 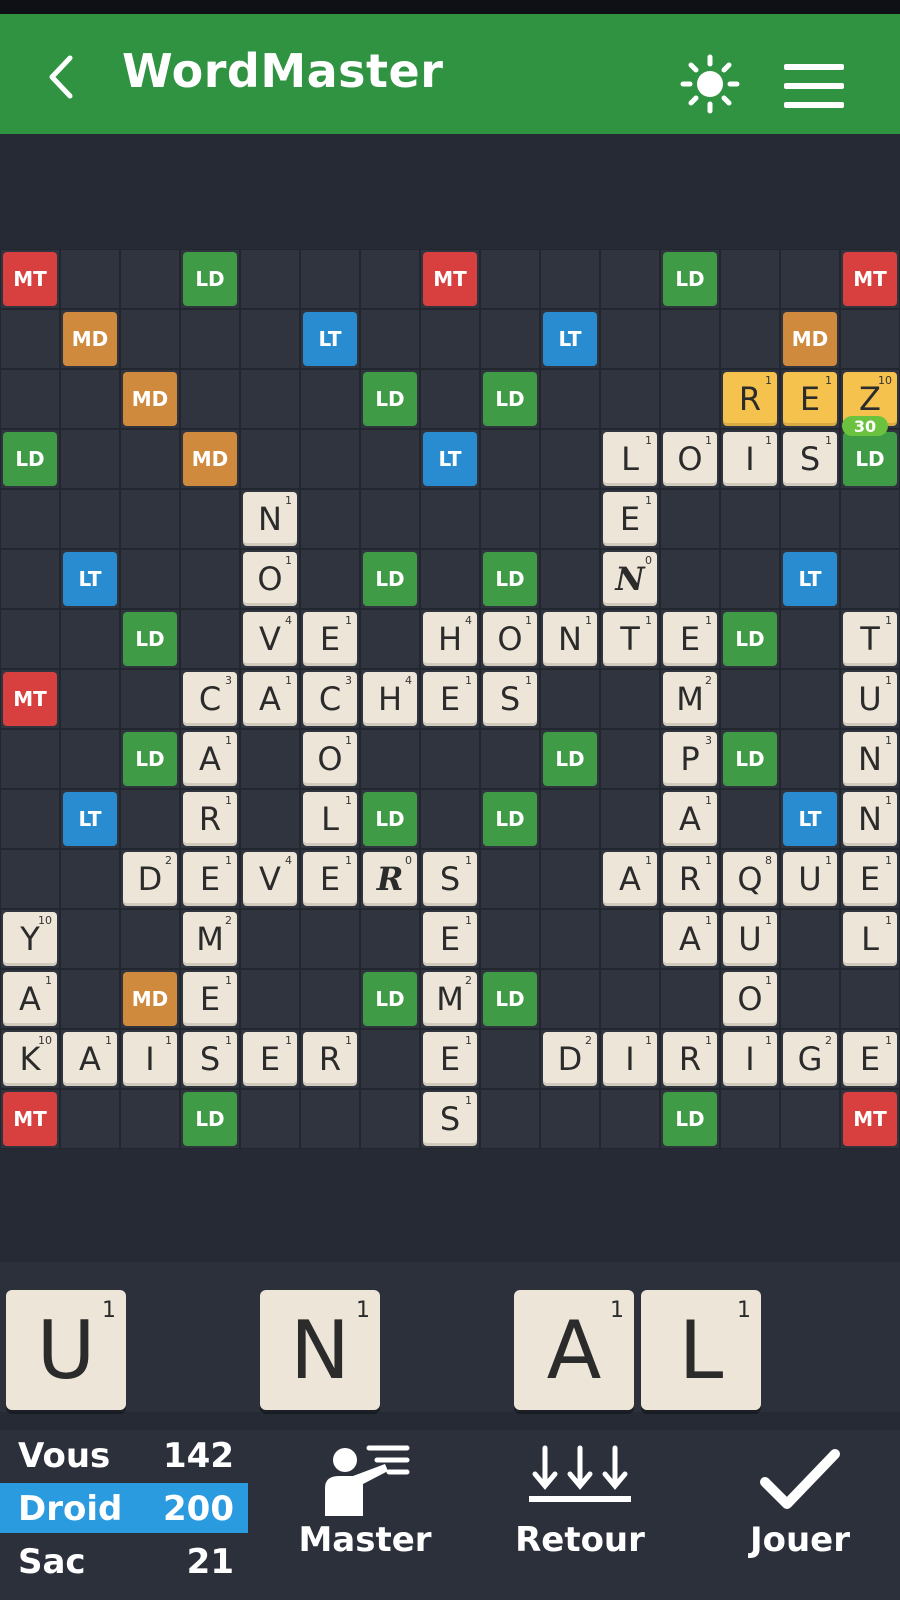 What do you see at coordinates (710, 84) in the screenshot?
I see `theme-toggle-button` at bounding box center [710, 84].